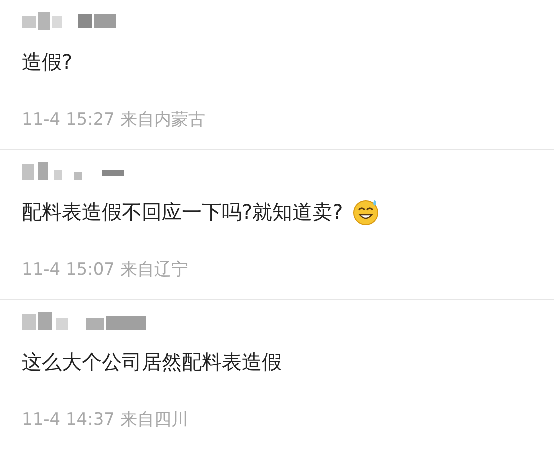 The width and height of the screenshot is (554, 470). What do you see at coordinates (114, 120) in the screenshot?
I see `comment-meta: 11-4 15:27 来自内蒙古` at bounding box center [114, 120].